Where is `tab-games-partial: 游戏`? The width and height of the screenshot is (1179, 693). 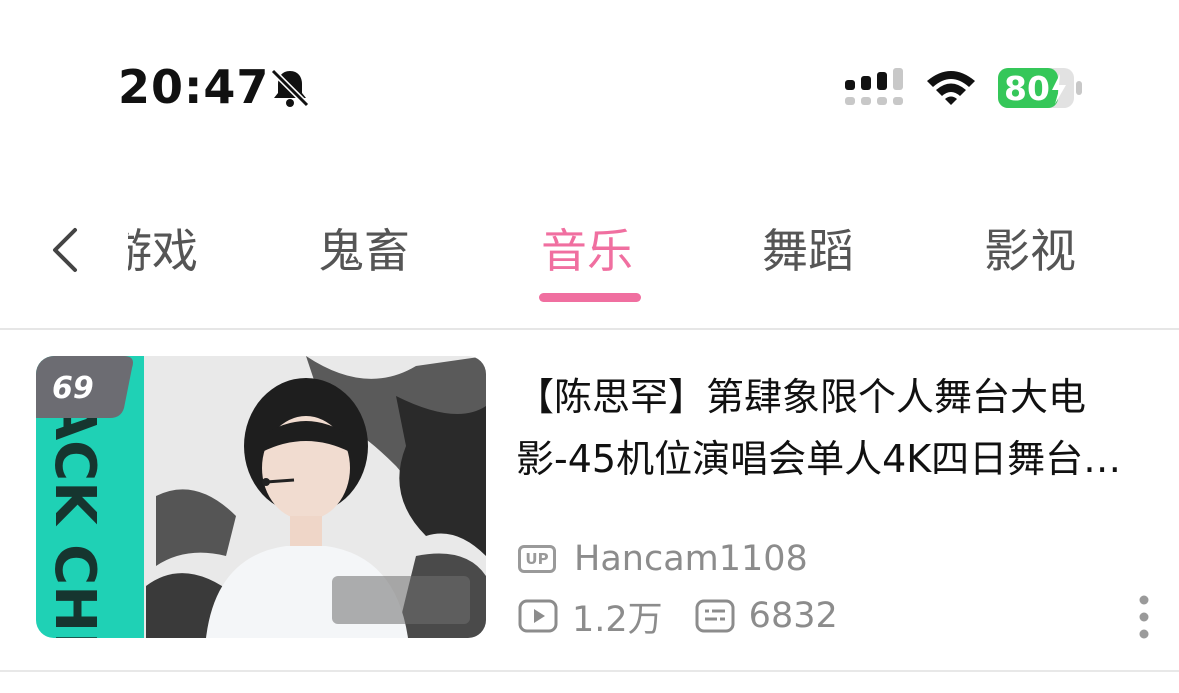 tab-games-partial: 游戏 is located at coordinates (163, 247).